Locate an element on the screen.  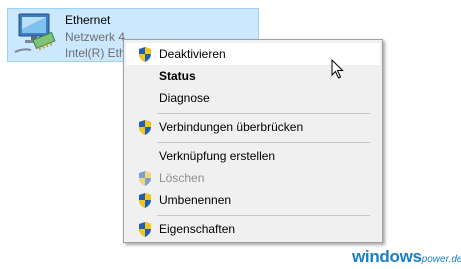
menu-item-verbindungen-ueberbruecken: Verbindungen überbrücken is located at coordinates (253, 127).